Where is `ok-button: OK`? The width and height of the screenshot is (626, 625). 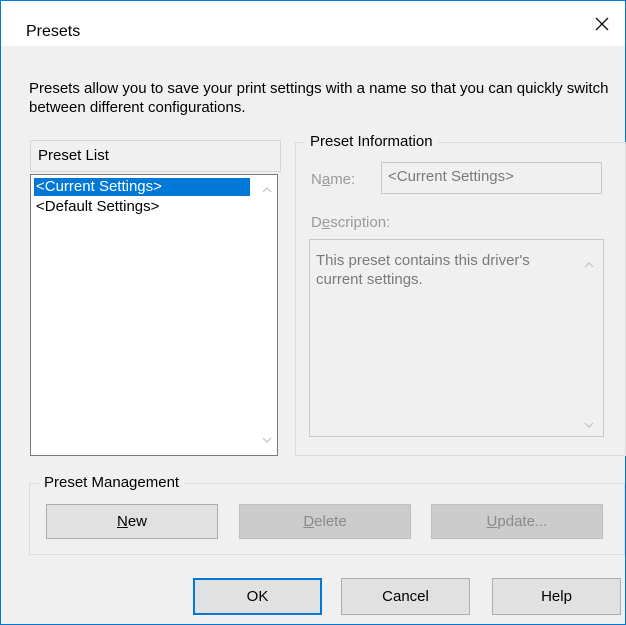
ok-button: OK is located at coordinates (257, 596).